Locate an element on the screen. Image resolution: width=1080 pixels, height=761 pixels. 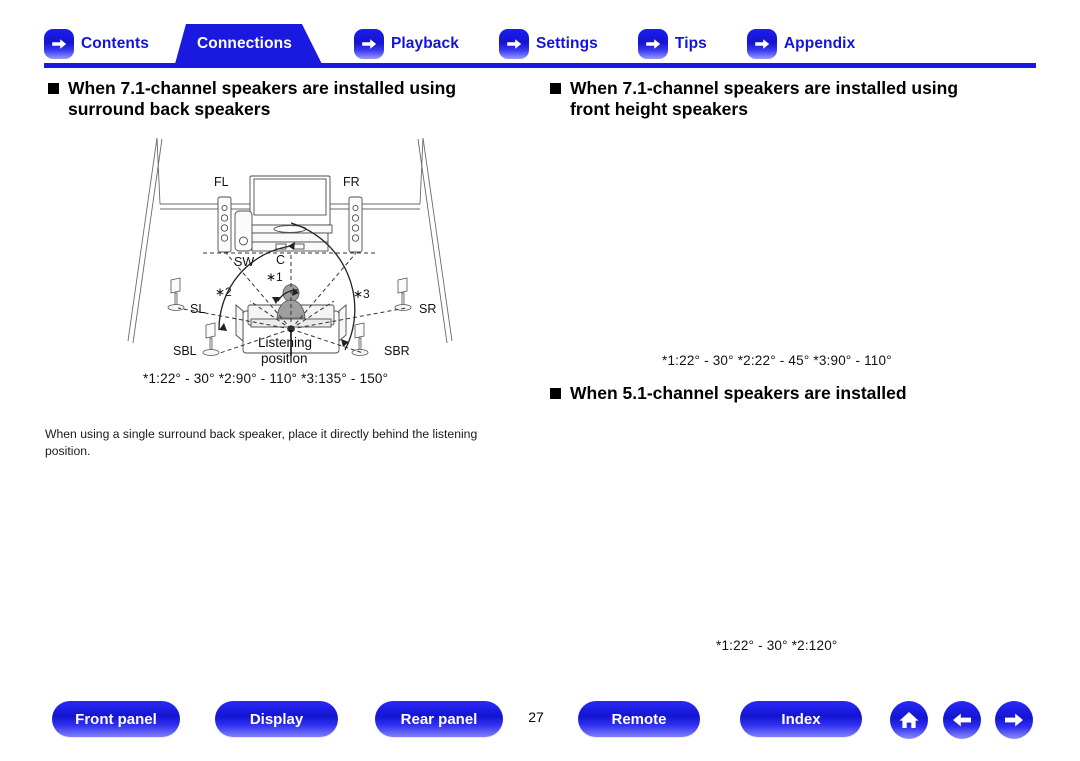
label-C: C is located at coordinates (280, 260).